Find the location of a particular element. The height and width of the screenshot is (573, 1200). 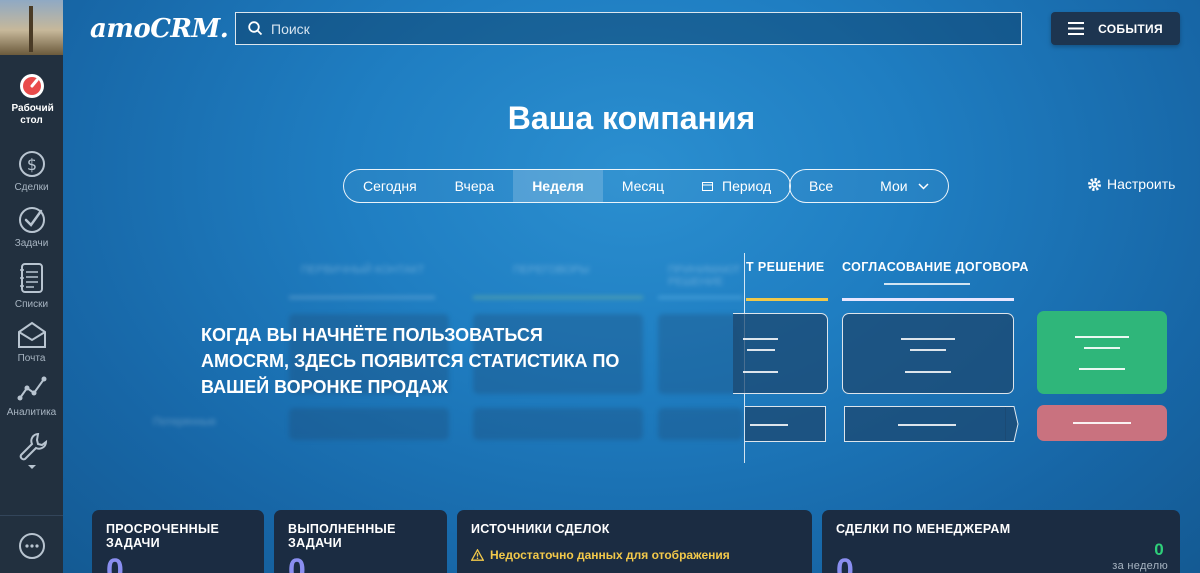

calendar-icon is located at coordinates (708, 186).